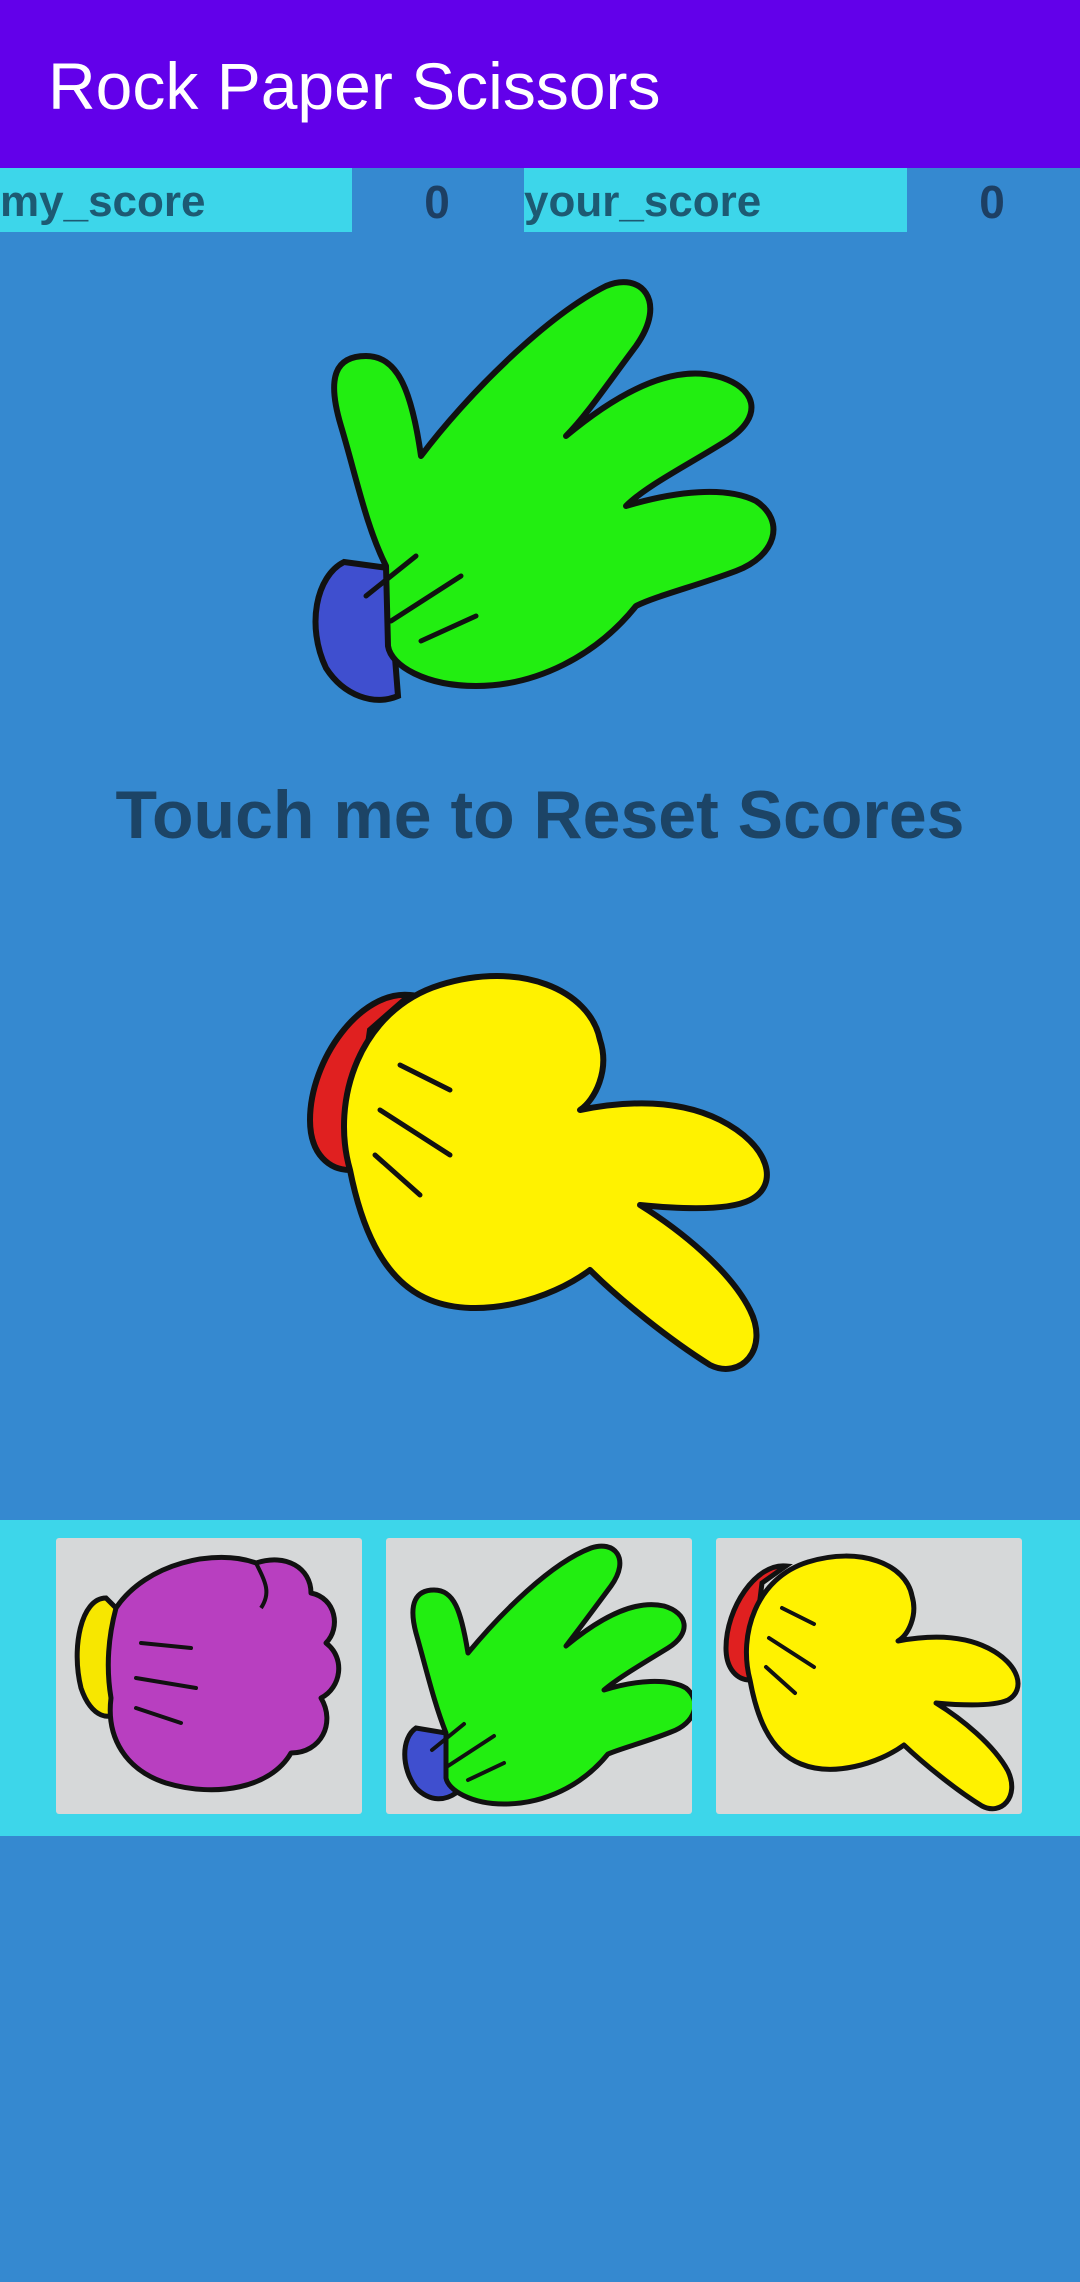 The image size is (1080, 2282). I want to click on your-score-value: 0, so click(992, 202).